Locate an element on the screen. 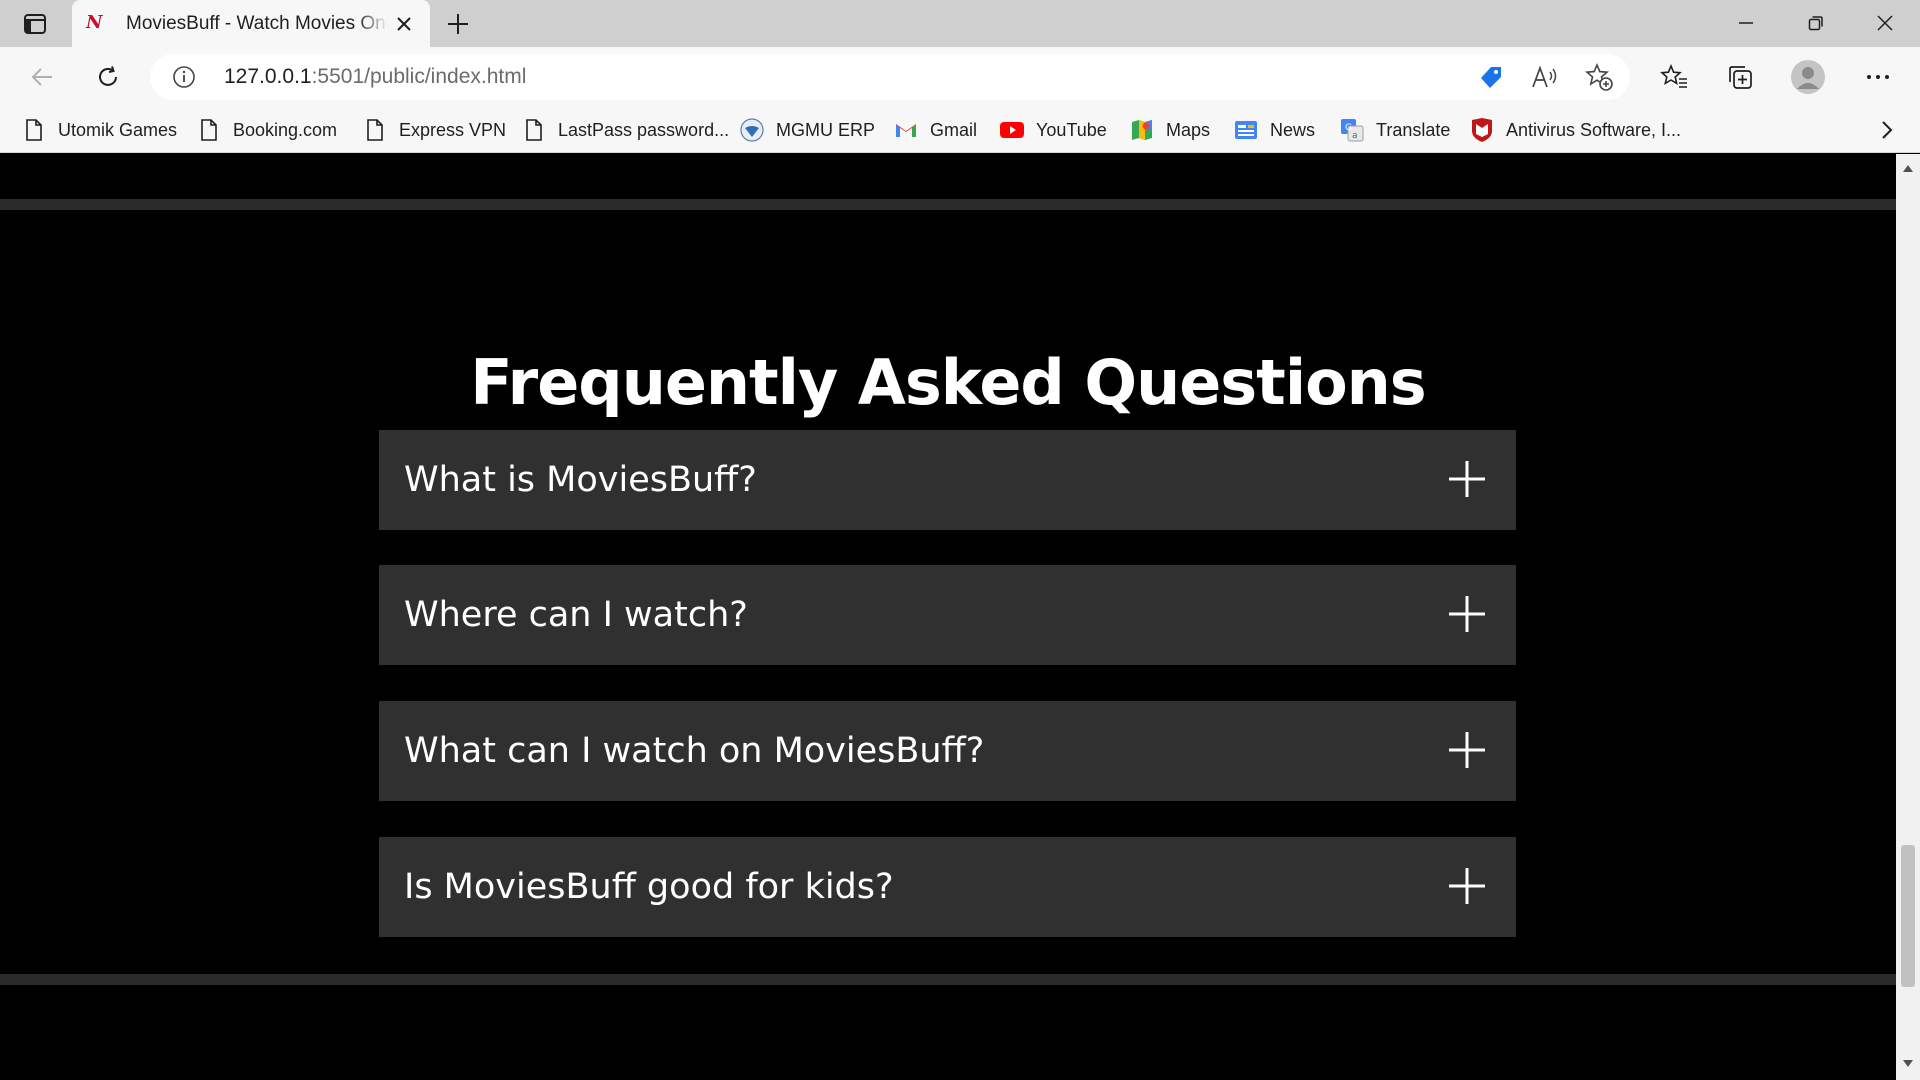 Image resolution: width=1920 pixels, height=1080 pixels. bookmark-maps: Maps is located at coordinates (1170, 130).